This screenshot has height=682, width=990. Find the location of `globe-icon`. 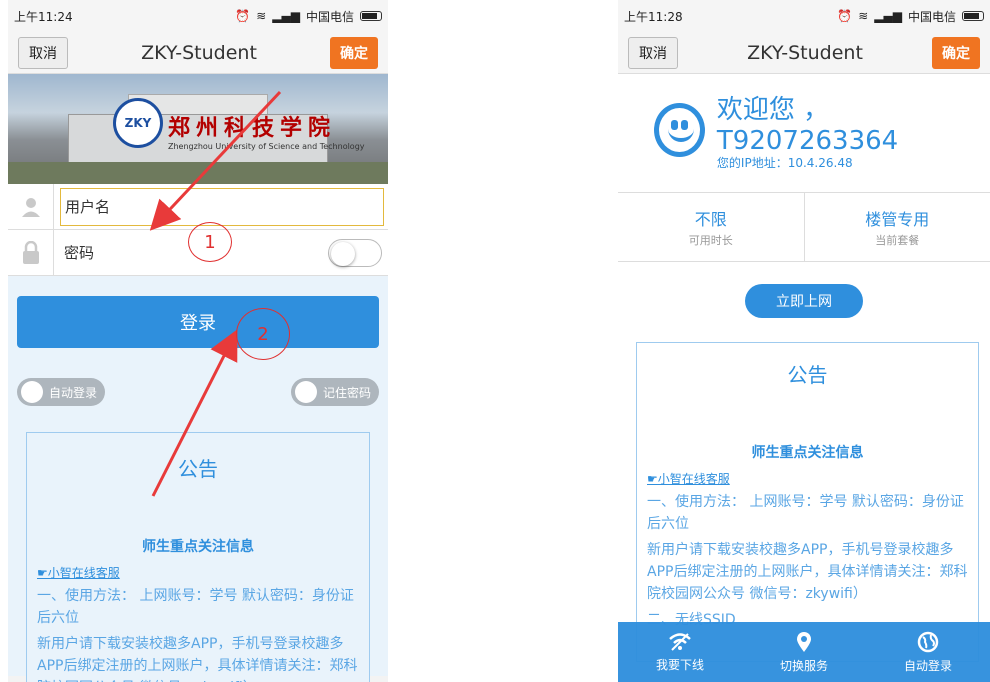

globe-icon is located at coordinates (928, 641).